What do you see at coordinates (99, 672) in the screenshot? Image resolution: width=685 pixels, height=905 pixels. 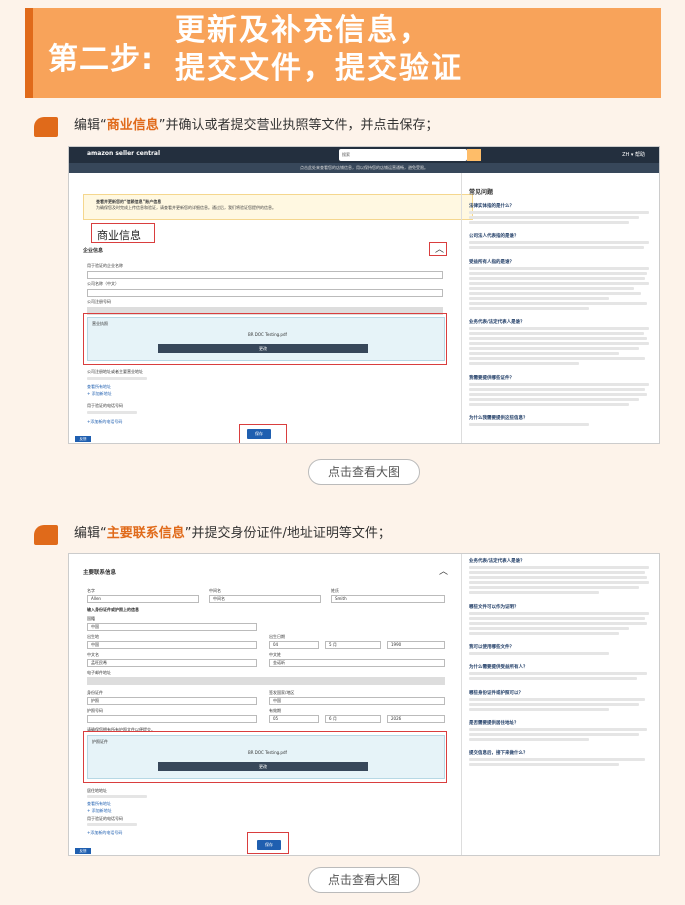 I see `email-label: 电子邮件地址` at bounding box center [99, 672].